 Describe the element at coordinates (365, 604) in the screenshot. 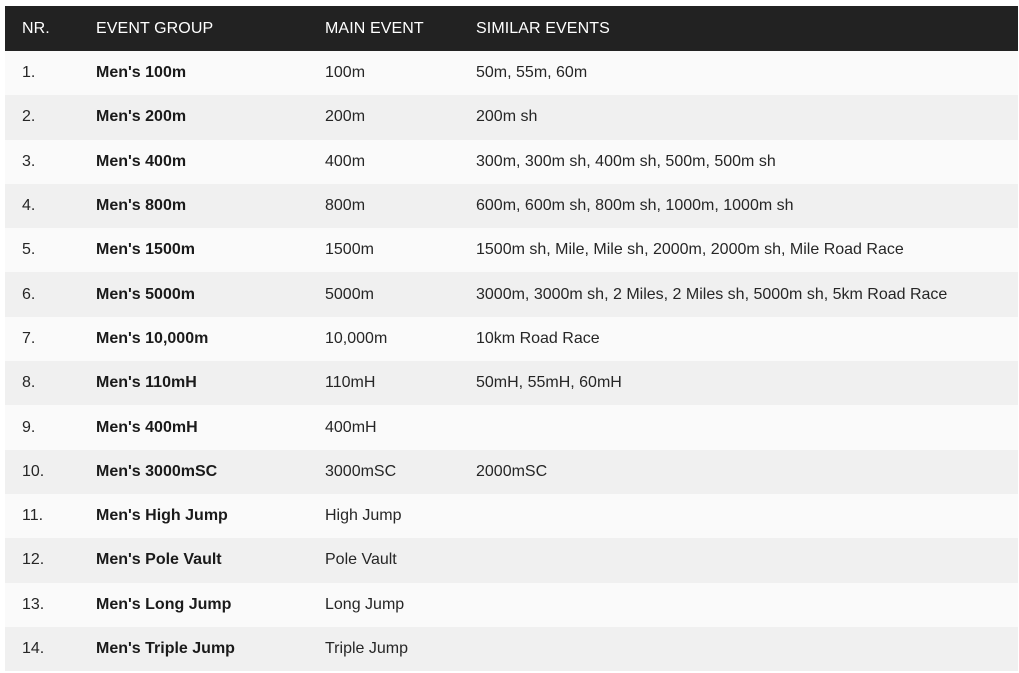

I see `cell-main-event: Long Jump` at that location.